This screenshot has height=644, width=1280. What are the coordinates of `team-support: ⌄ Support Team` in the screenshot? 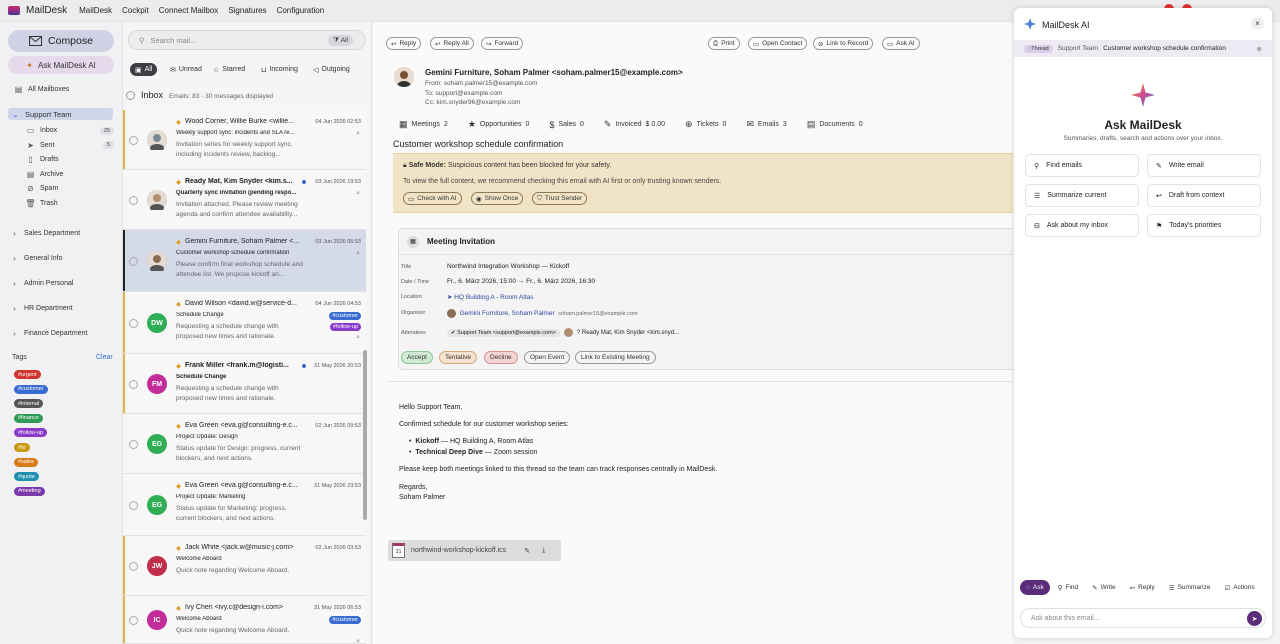 It's located at (60, 114).